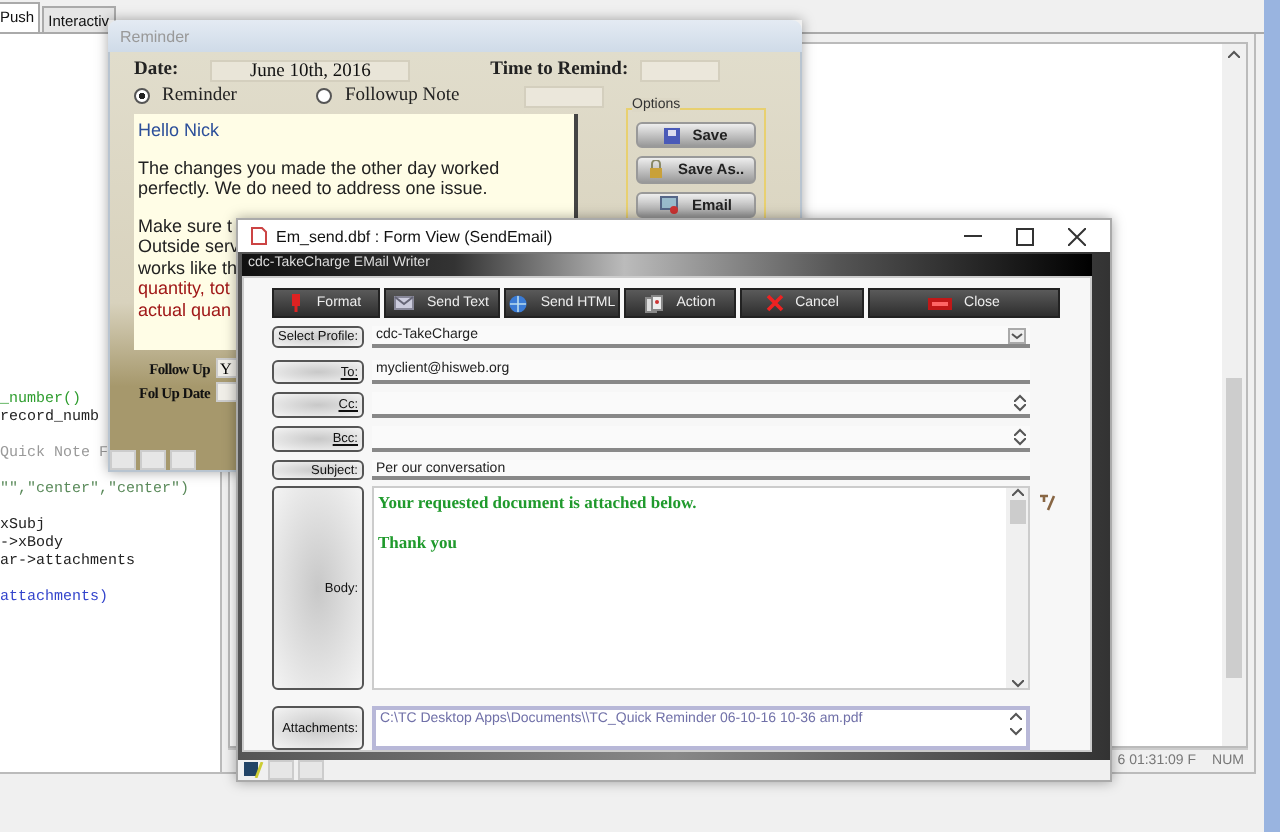  Describe the element at coordinates (259, 236) in the screenshot. I see `document-icon` at that location.